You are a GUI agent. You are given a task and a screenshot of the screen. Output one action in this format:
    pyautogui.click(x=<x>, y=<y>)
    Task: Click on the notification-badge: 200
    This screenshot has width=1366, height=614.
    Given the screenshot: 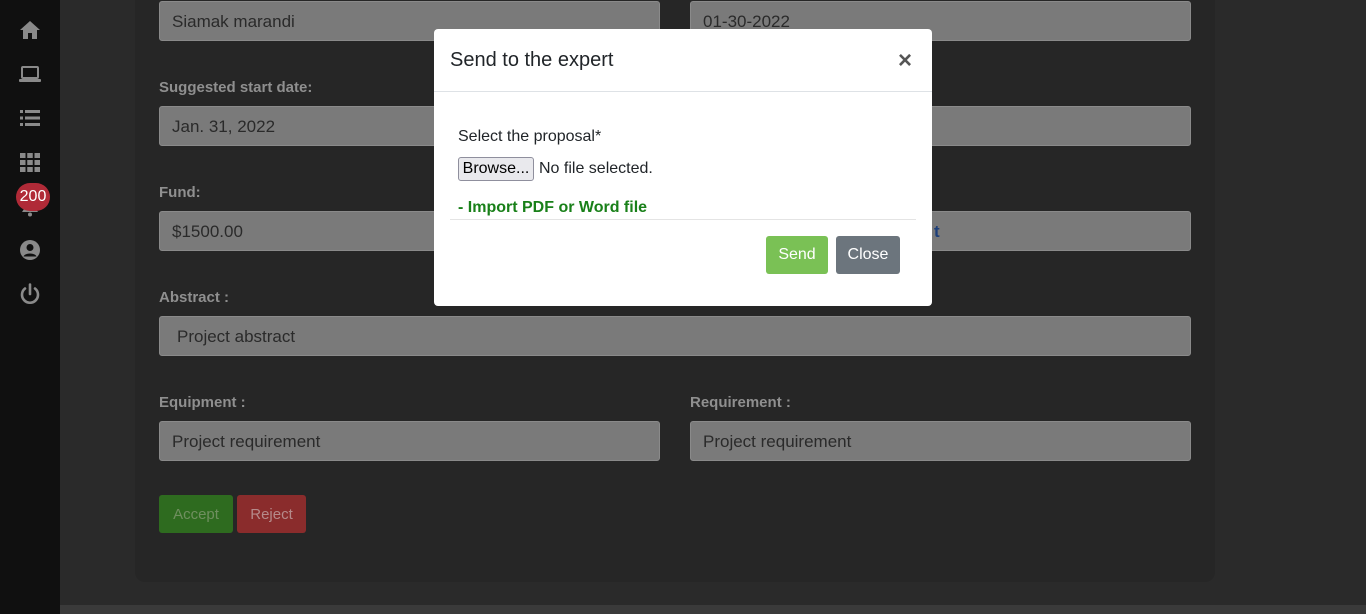 What is the action you would take?
    pyautogui.click(x=33, y=197)
    